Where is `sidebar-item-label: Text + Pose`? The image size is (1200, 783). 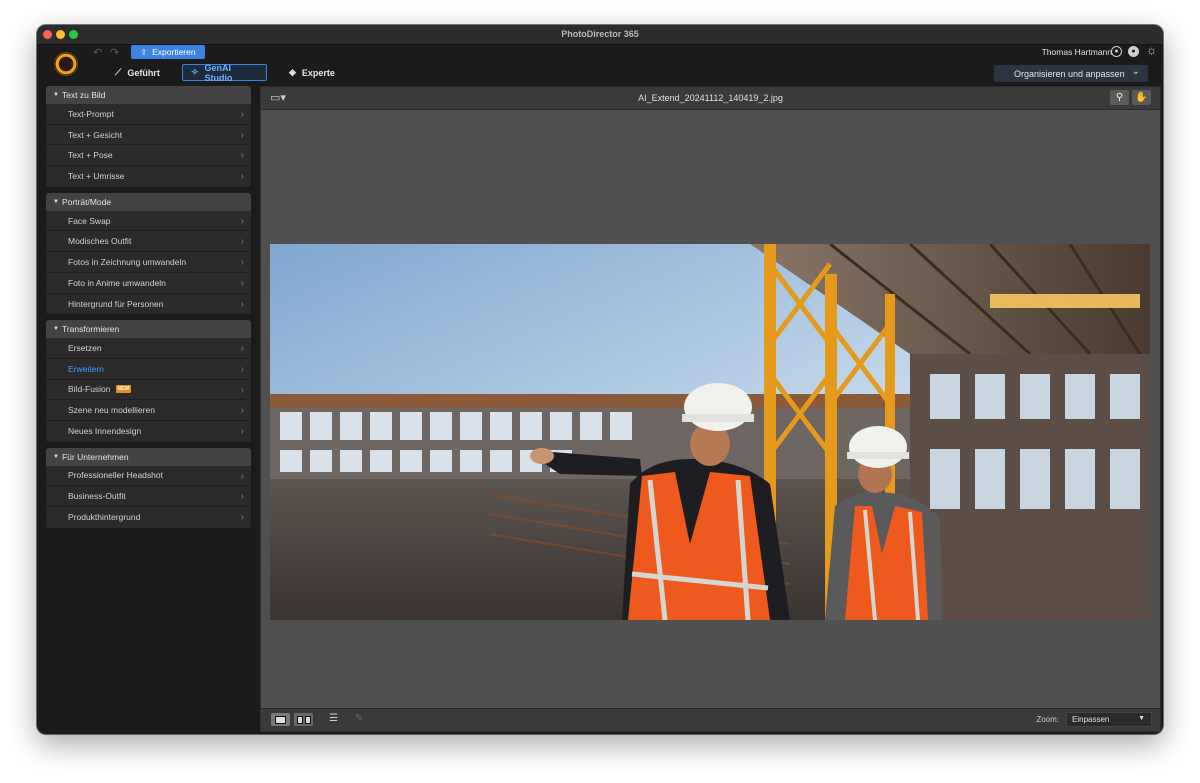 sidebar-item-label: Text + Pose is located at coordinates (90, 155).